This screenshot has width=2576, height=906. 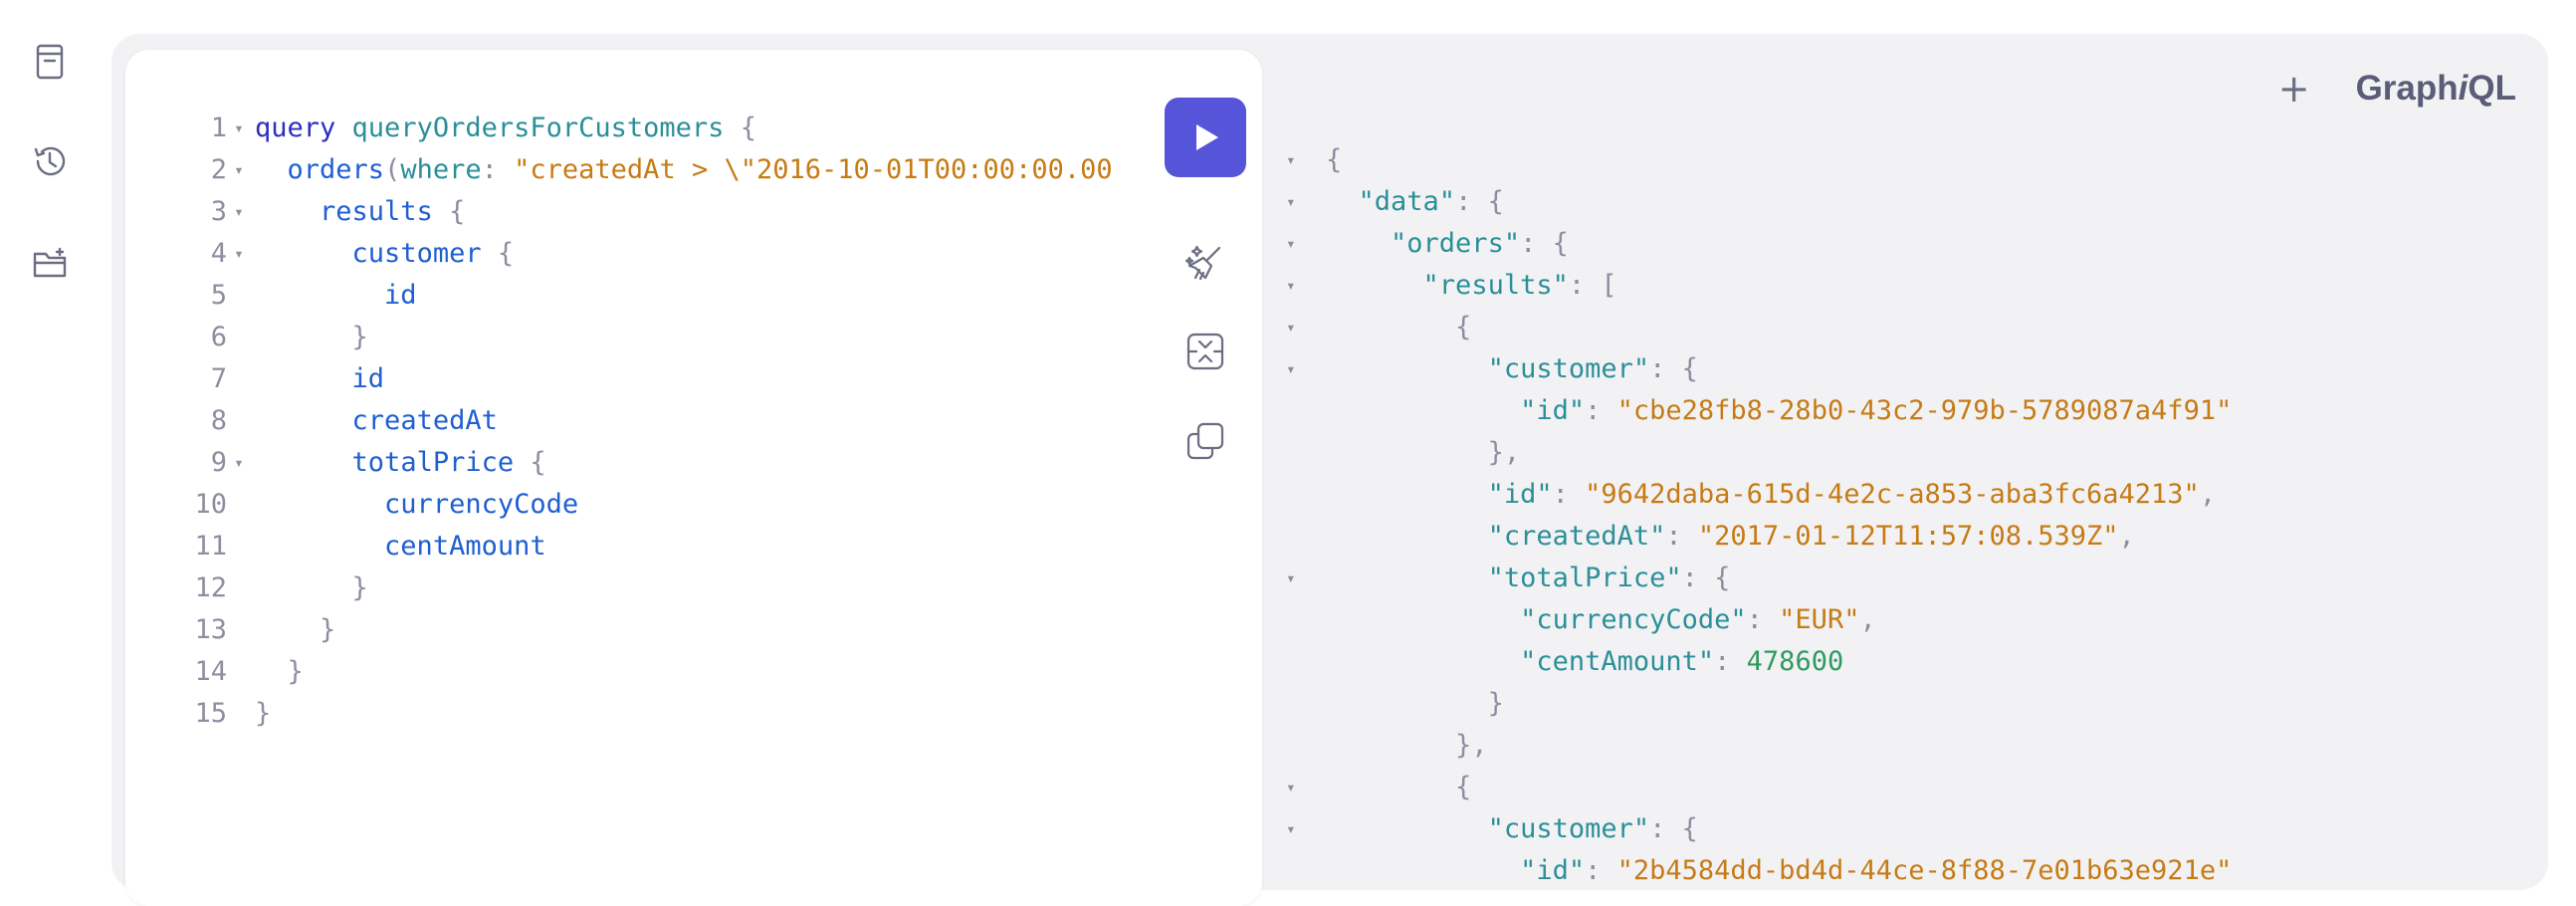 What do you see at coordinates (50, 263) in the screenshot?
I see `collections-button` at bounding box center [50, 263].